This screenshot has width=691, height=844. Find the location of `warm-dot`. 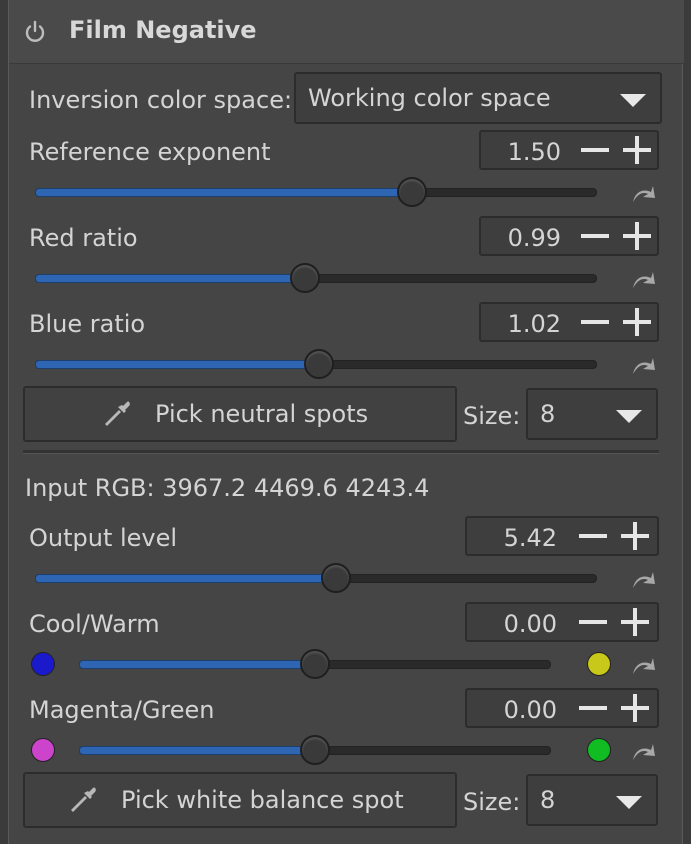

warm-dot is located at coordinates (599, 664).